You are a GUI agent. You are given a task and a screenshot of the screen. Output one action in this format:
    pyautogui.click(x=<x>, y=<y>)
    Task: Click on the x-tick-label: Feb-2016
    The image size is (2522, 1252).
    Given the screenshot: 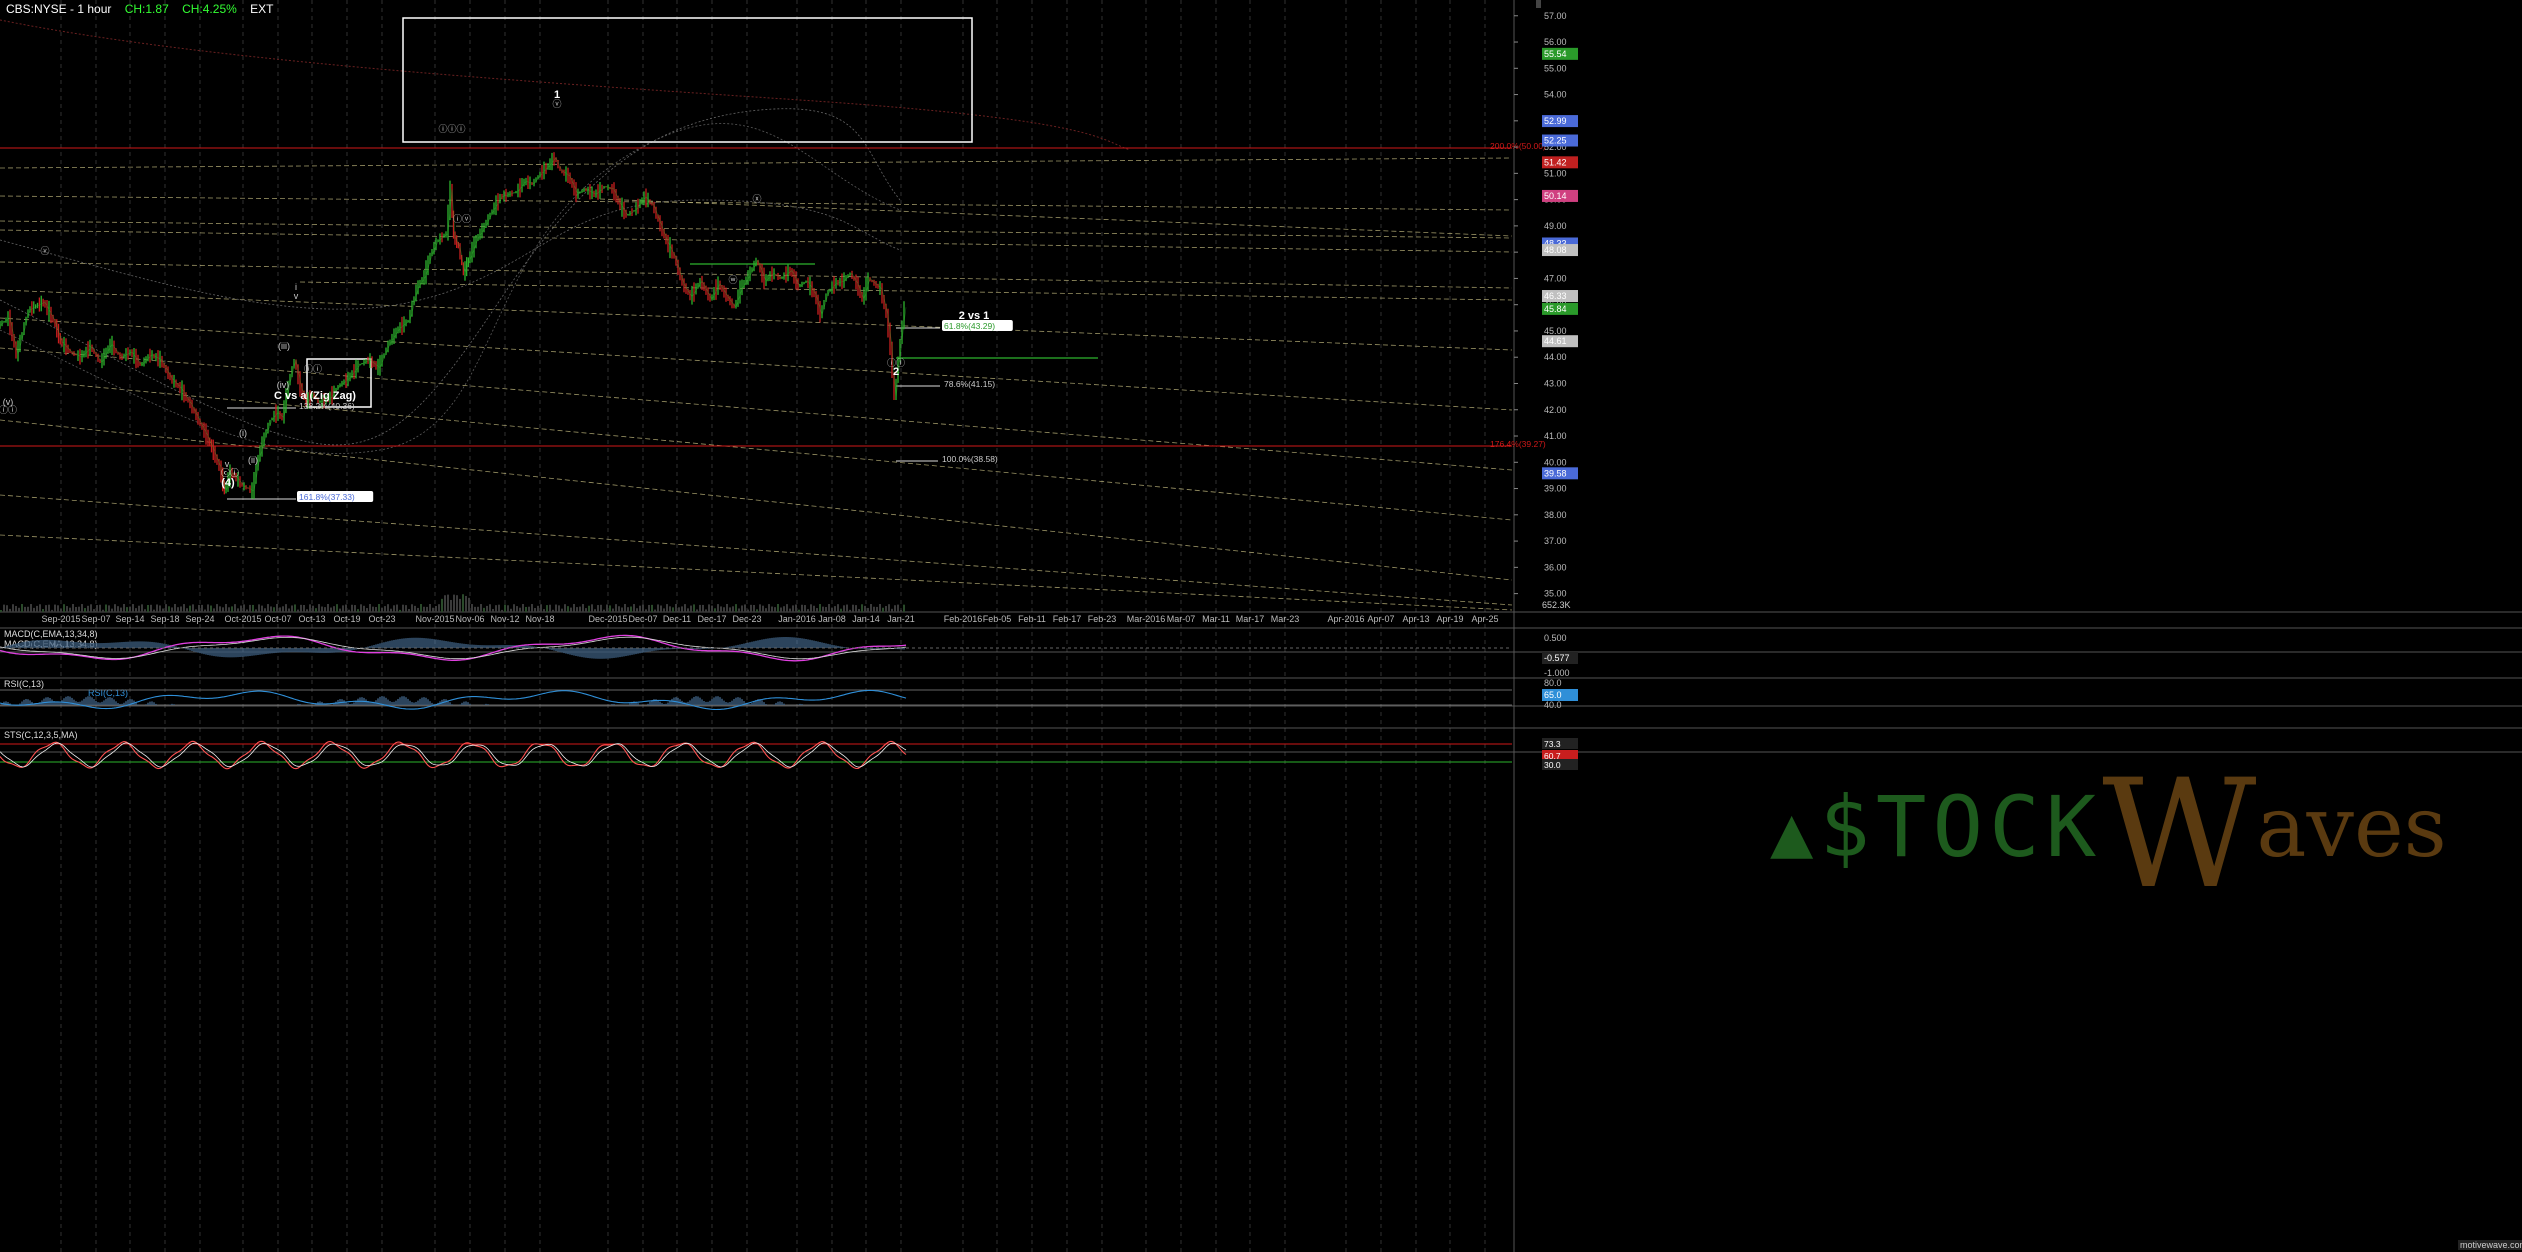 What is the action you would take?
    pyautogui.click(x=963, y=619)
    